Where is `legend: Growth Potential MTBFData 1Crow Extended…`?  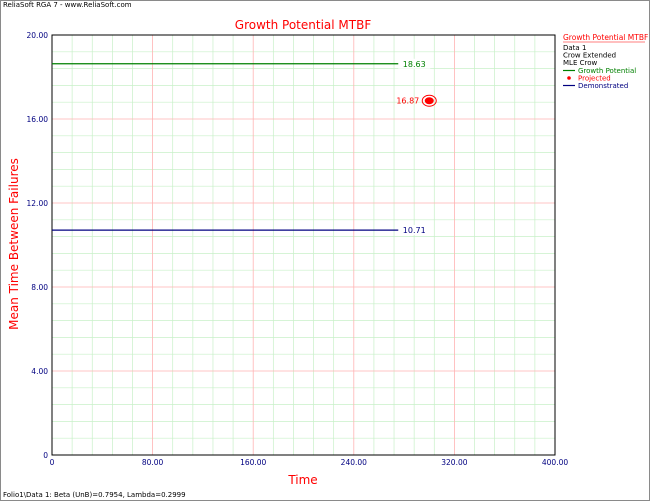 legend: Growth Potential MTBFData 1Crow Extended… is located at coordinates (605, 61).